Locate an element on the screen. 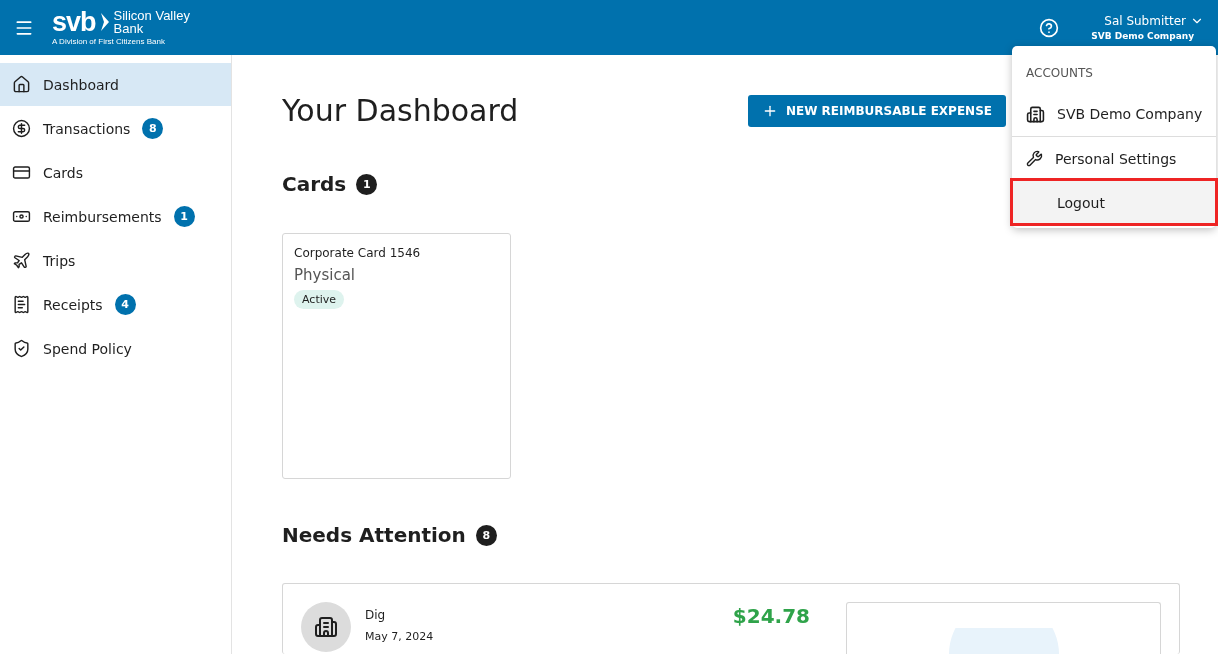 This screenshot has width=1218, height=654. home-icon is located at coordinates (21, 84).